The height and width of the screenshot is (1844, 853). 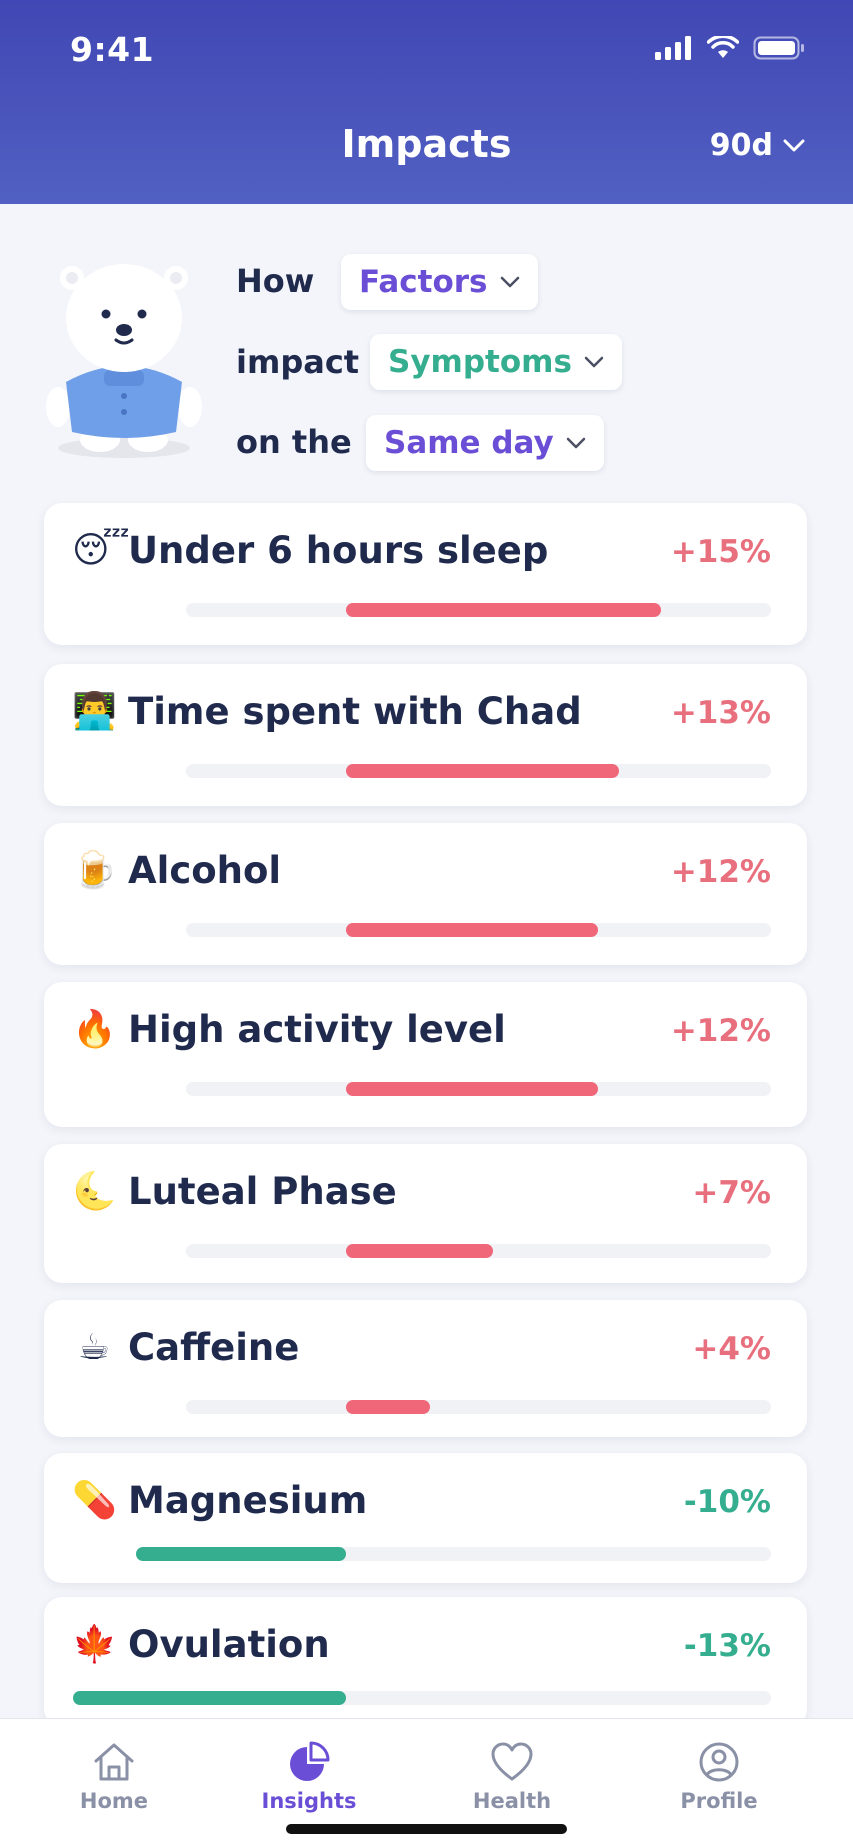 I want to click on signal-icon, so click(x=673, y=48).